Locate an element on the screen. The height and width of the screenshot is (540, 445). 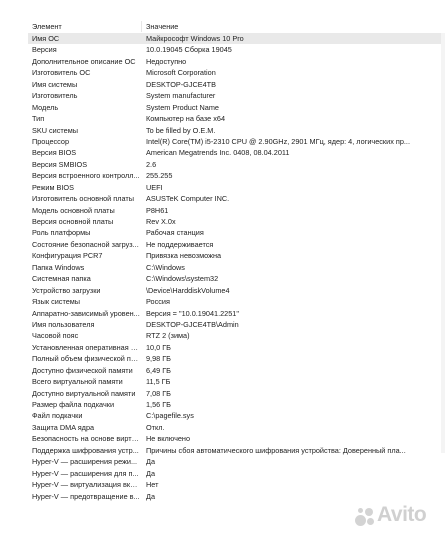
table-row: Имя системы DESKTOP-GJCE4TB is located at coordinates (236, 84).